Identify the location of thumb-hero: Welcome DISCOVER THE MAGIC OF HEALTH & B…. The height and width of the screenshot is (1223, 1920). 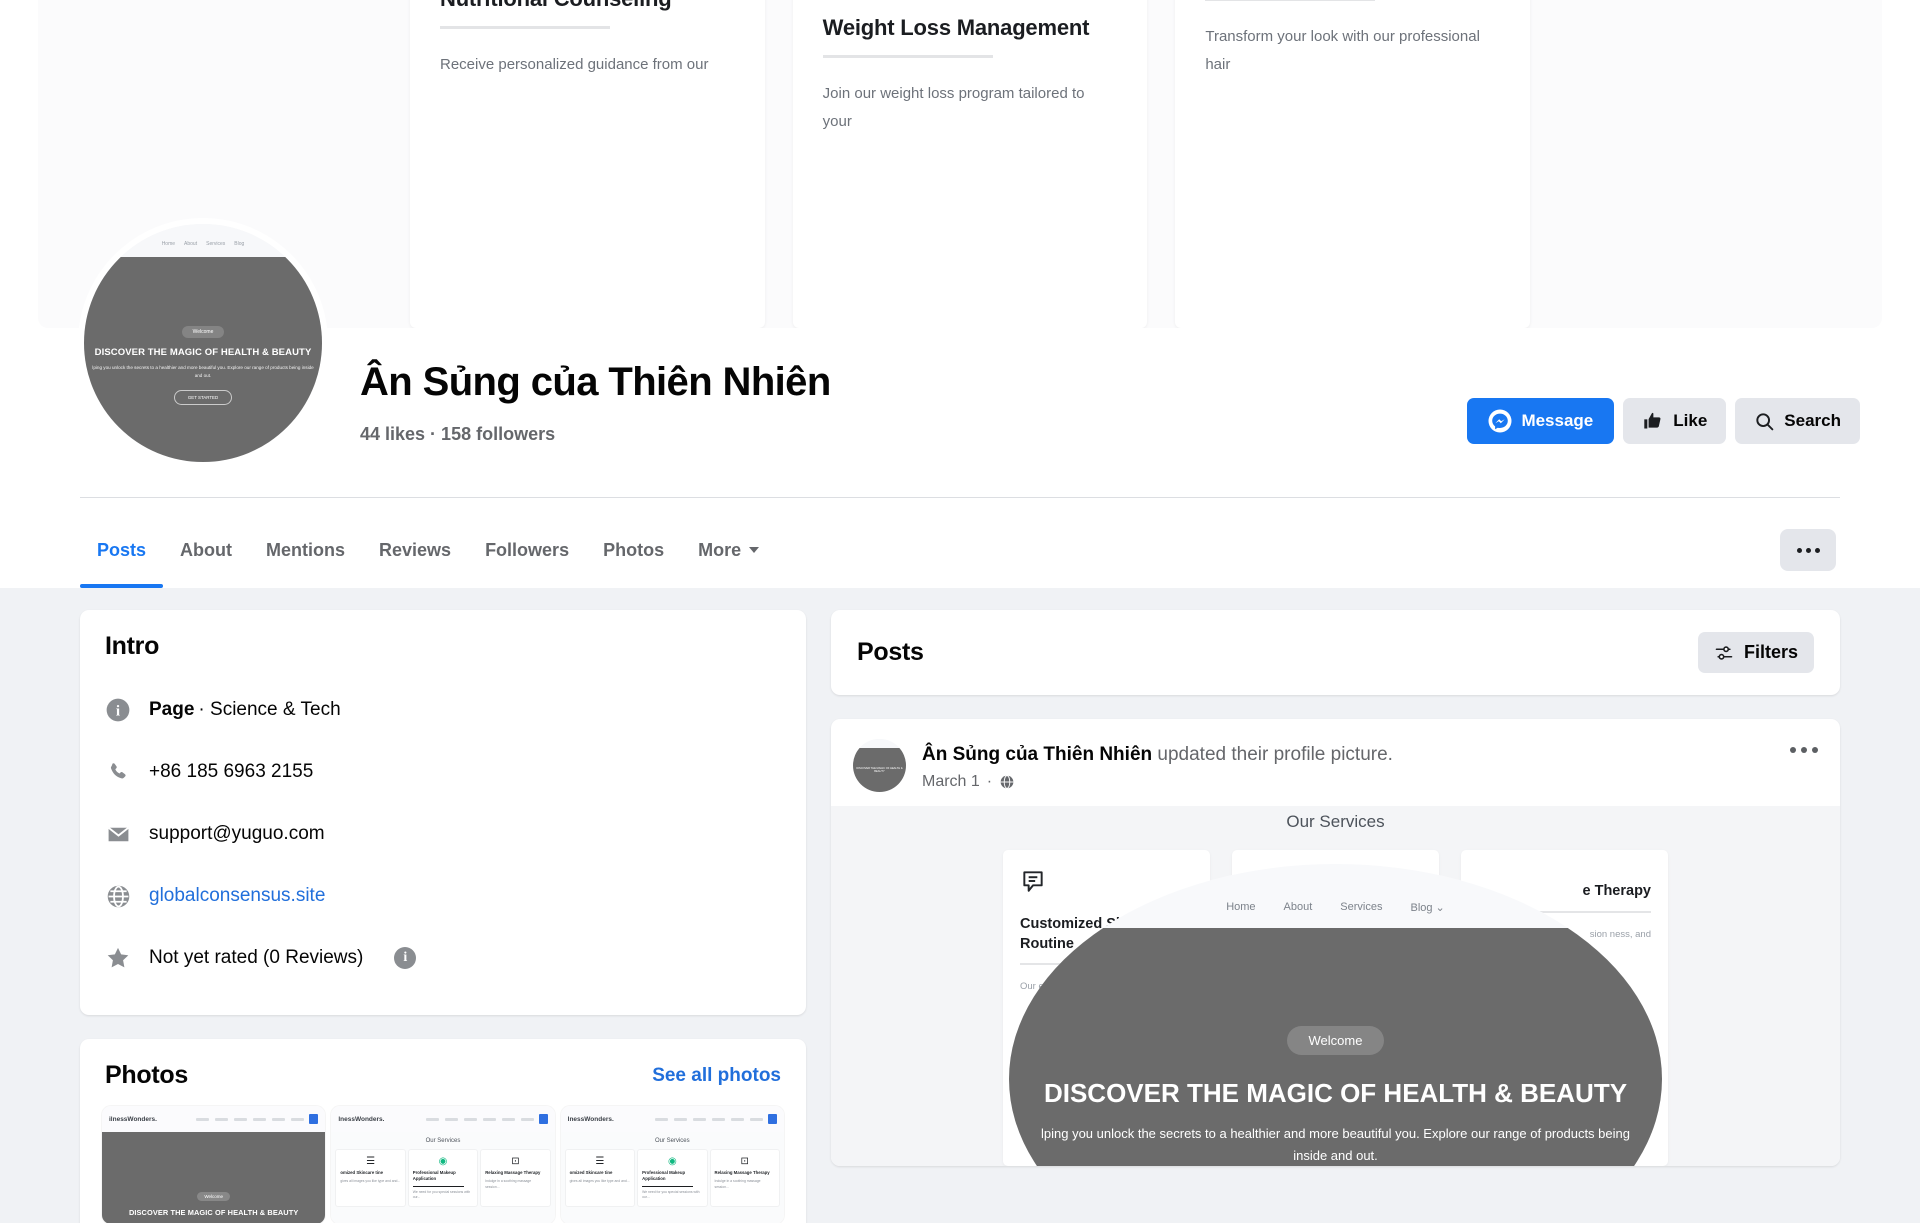
(214, 1177).